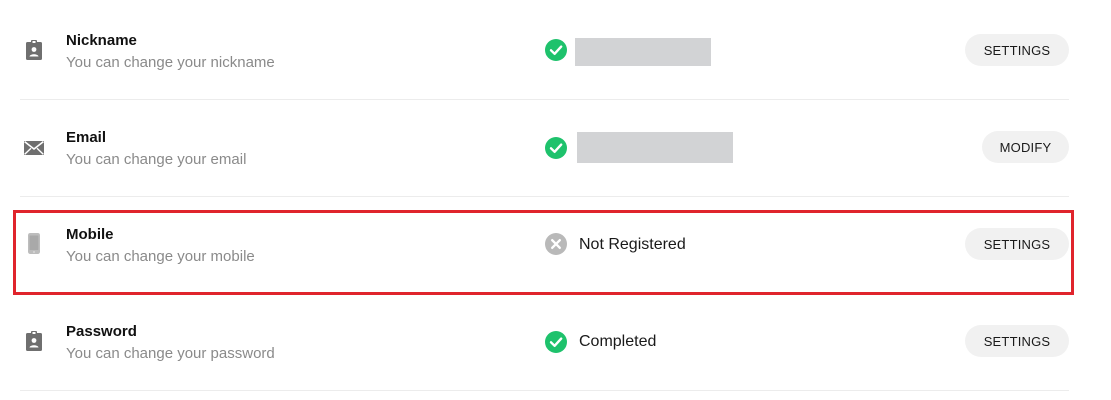 The height and width of the screenshot is (400, 1111). What do you see at coordinates (86, 137) in the screenshot?
I see `row-title: Email` at bounding box center [86, 137].